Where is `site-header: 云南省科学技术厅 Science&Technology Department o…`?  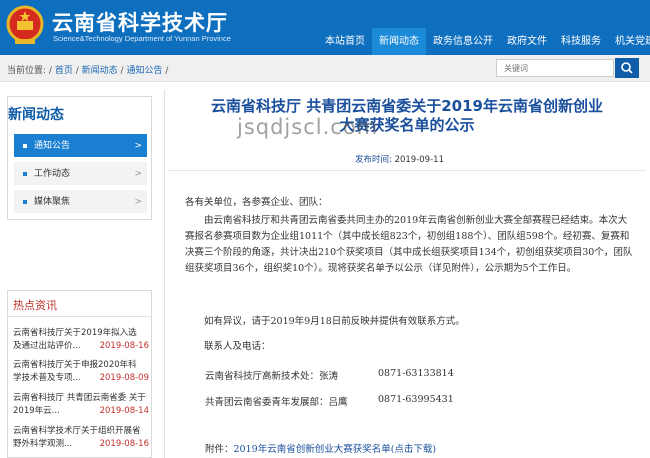
site-header: 云南省科学技术厅 Science&Technology Department o… is located at coordinates (325, 27).